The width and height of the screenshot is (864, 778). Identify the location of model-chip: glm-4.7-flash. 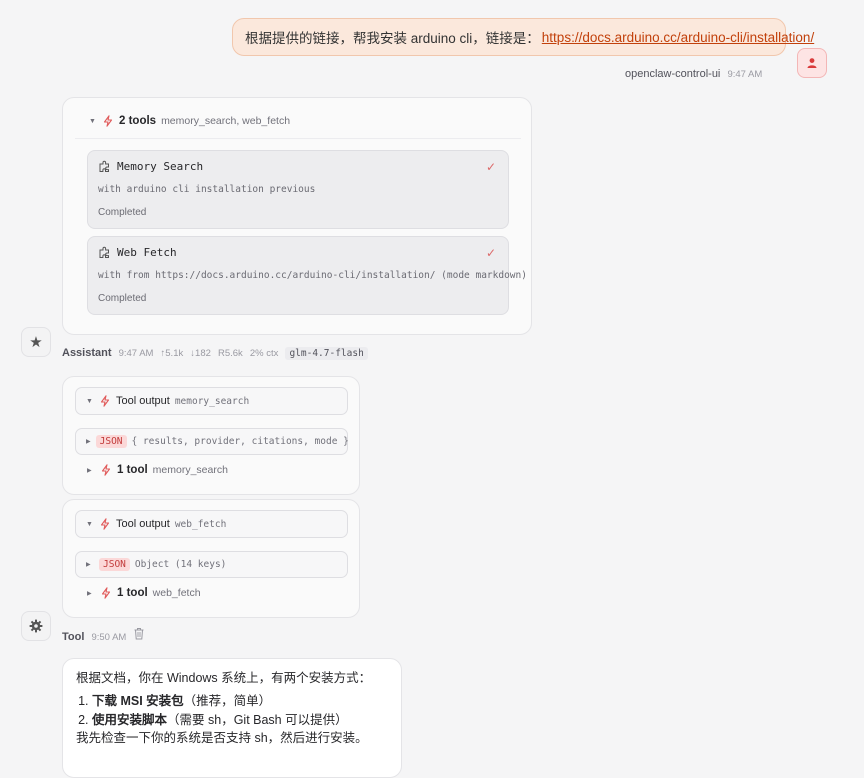
(326, 353).